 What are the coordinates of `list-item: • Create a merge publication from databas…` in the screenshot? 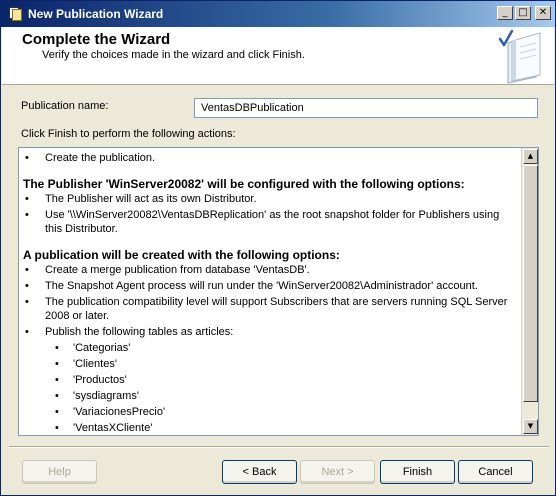 It's located at (167, 270).